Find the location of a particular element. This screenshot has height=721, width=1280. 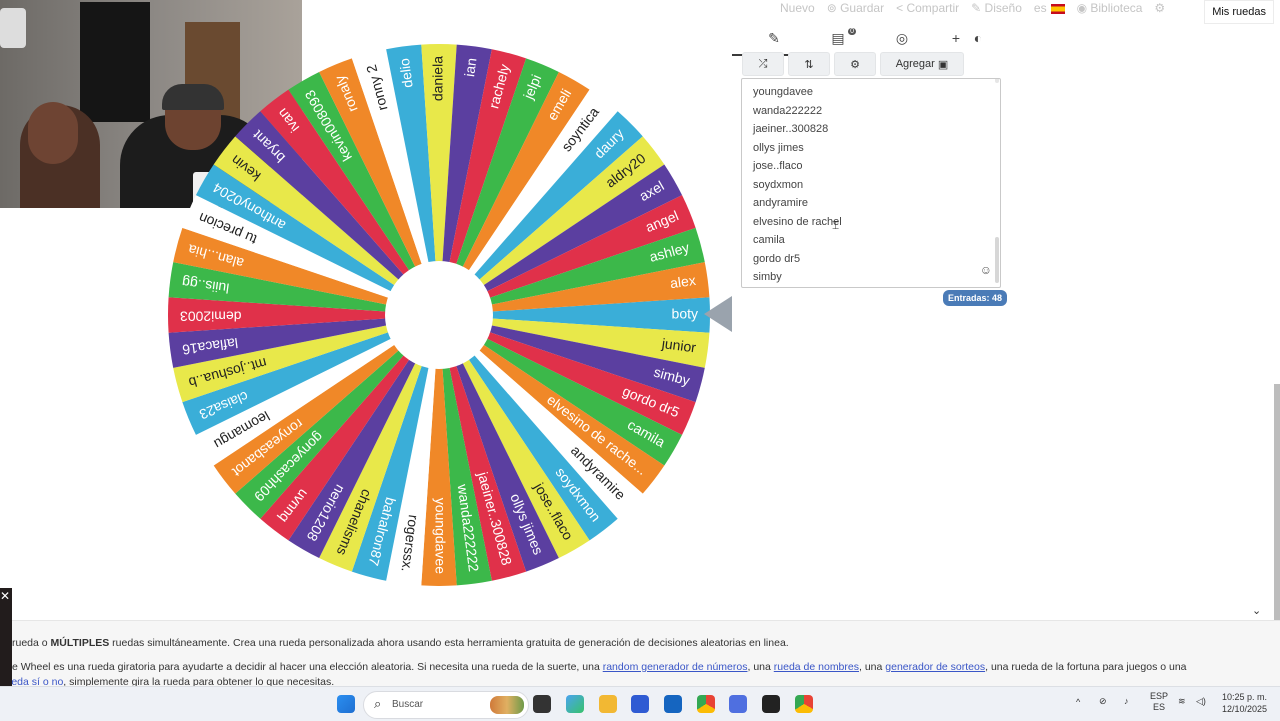

microphone-icon: ♪ is located at coordinates (1126, 701).